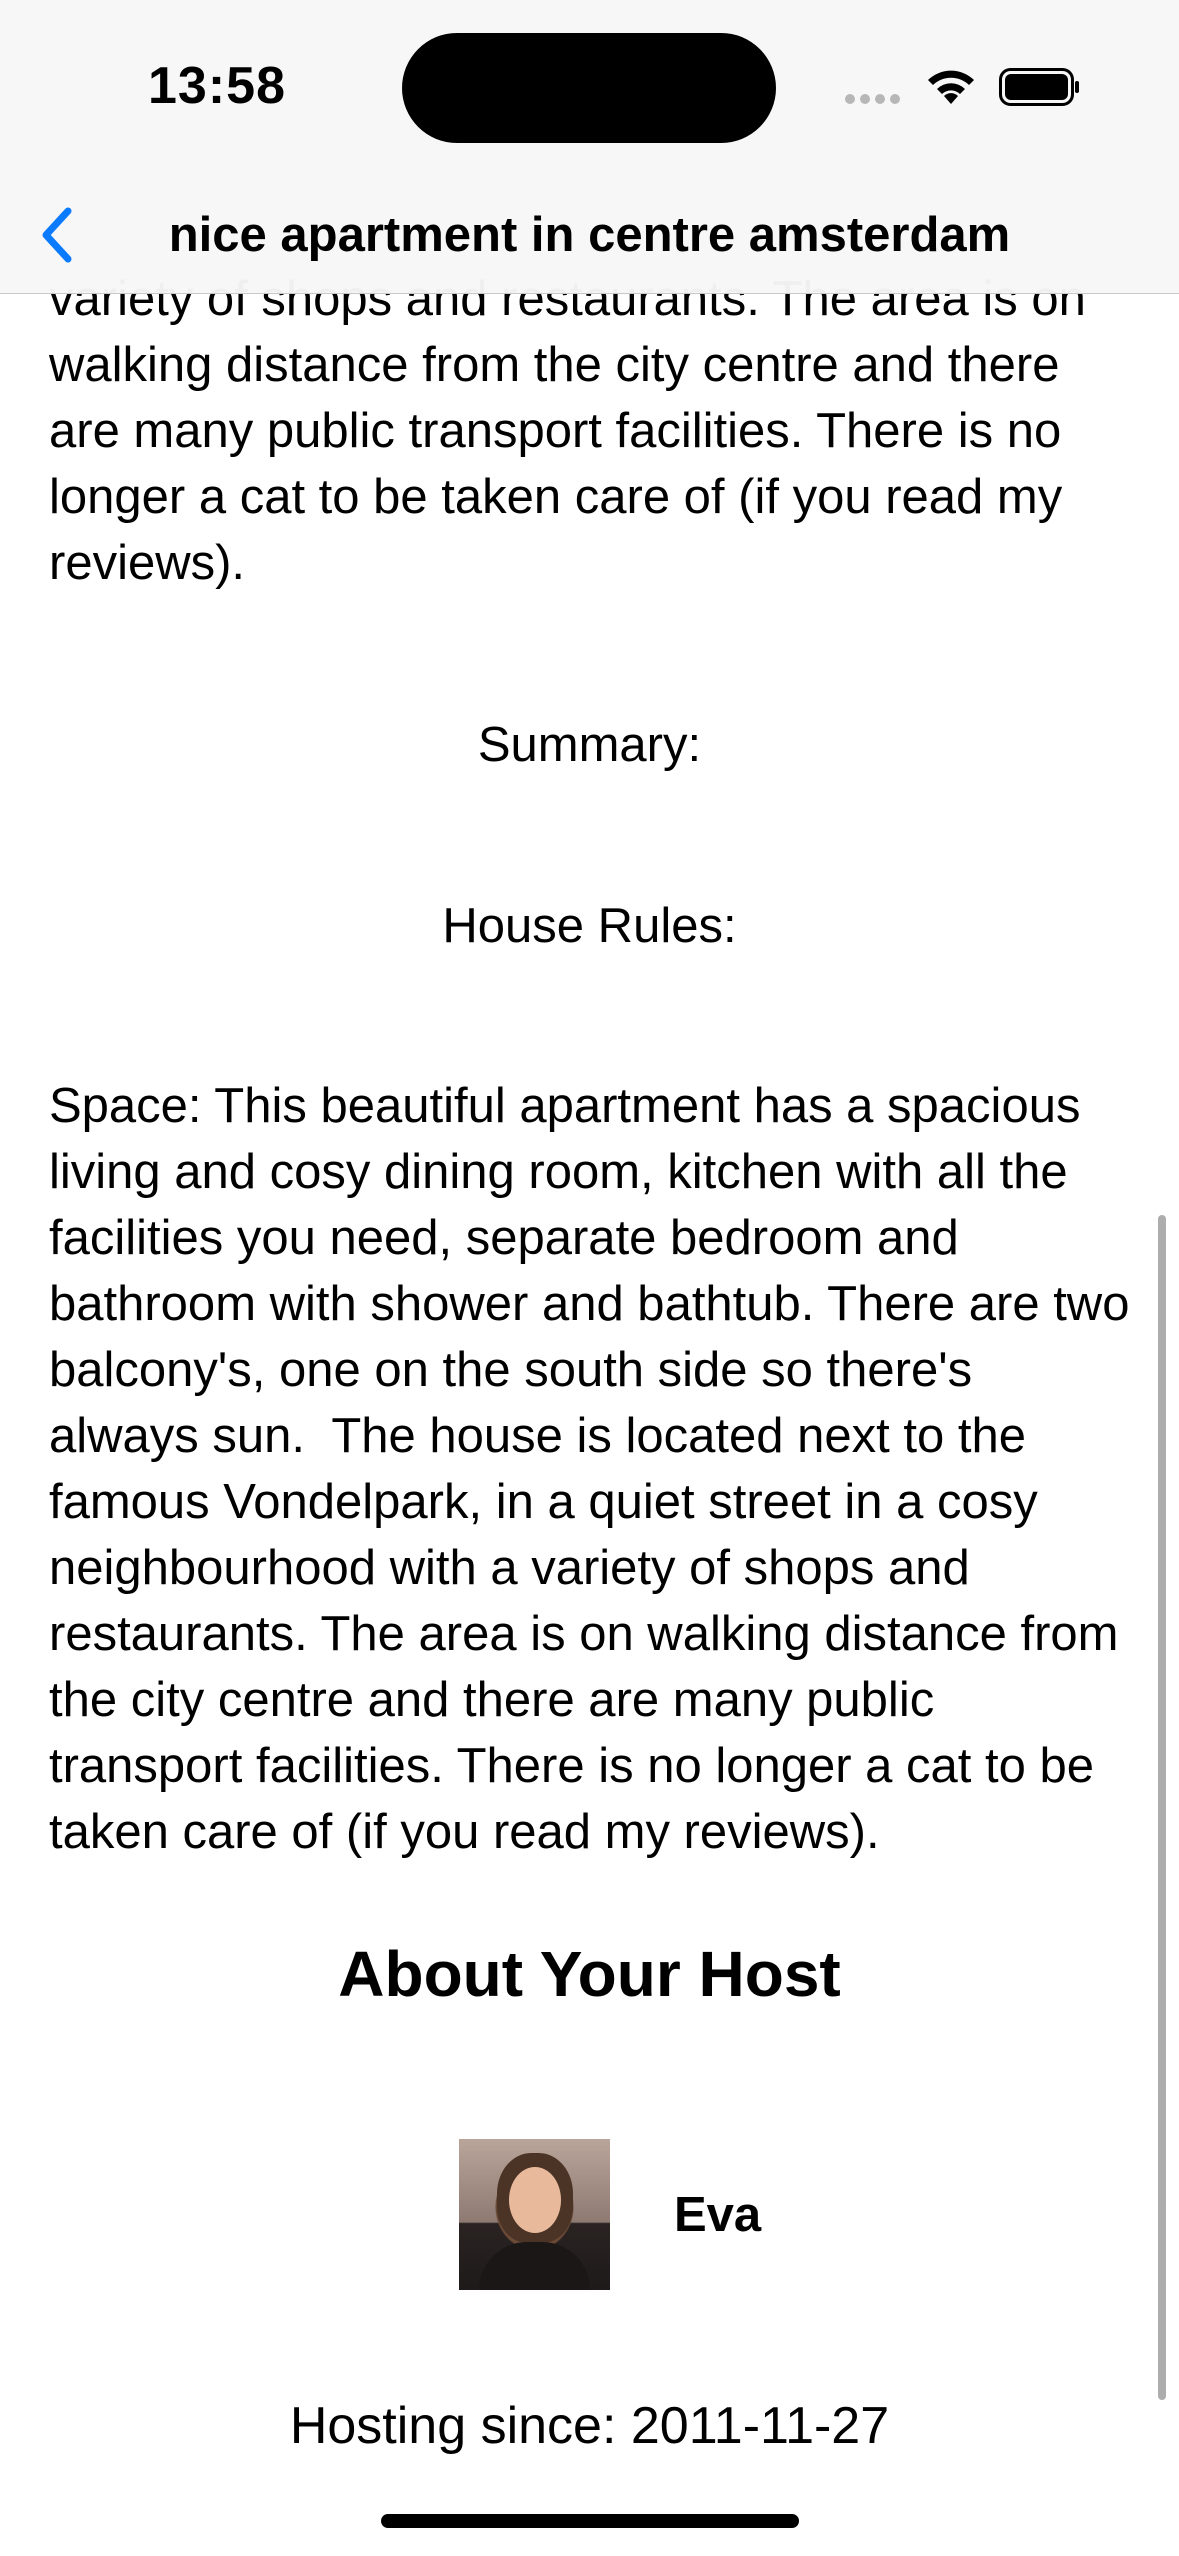 The height and width of the screenshot is (2556, 1179). I want to click on summary-label: Summary:, so click(589, 745).